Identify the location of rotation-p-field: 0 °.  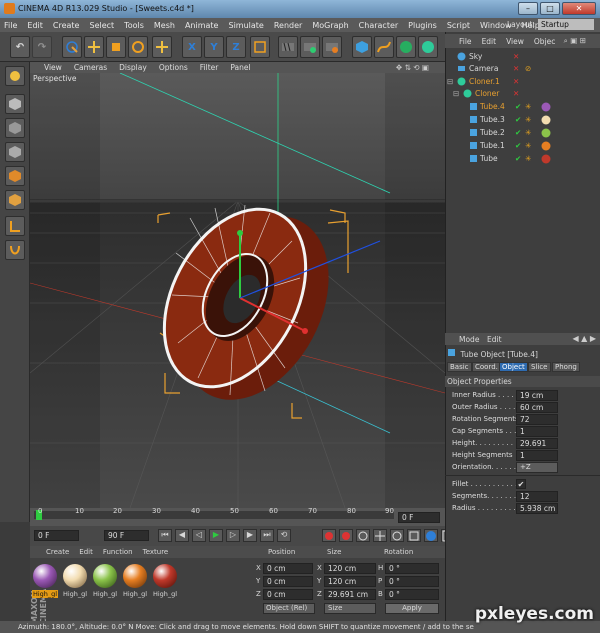
(412, 581).